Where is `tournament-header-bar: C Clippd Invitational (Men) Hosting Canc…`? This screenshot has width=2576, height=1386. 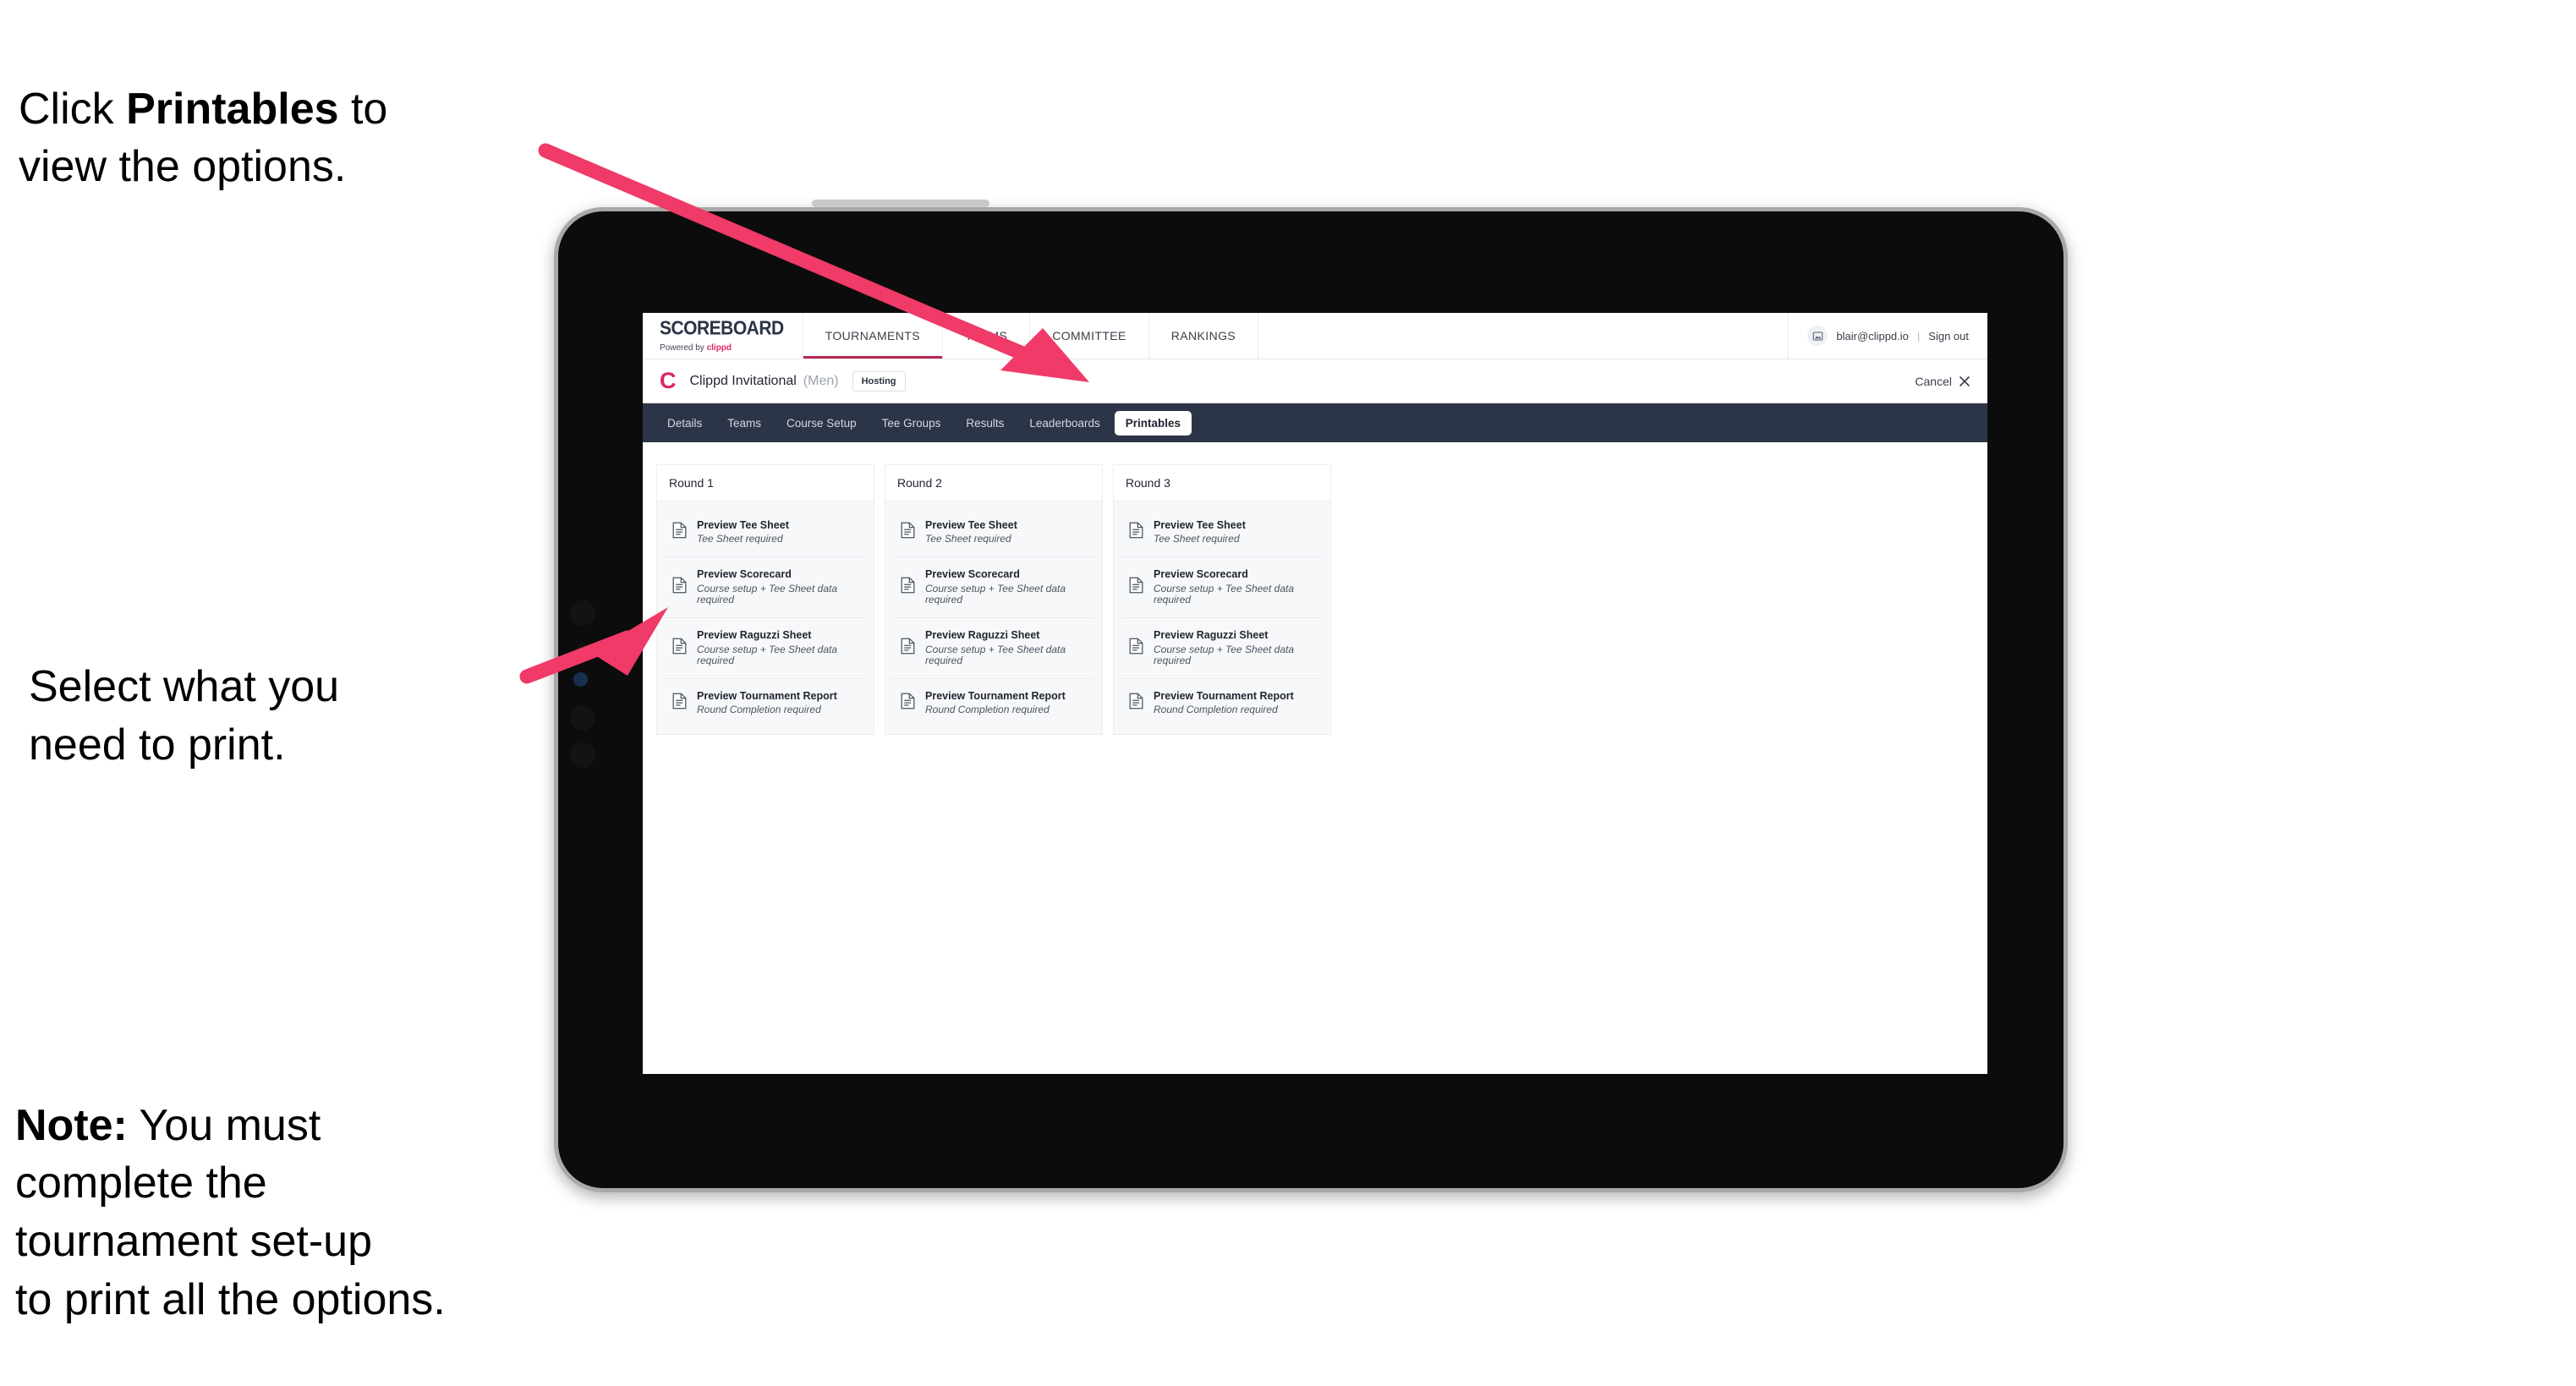
tournament-header-bar: C Clippd Invitational (Men) Hosting Canc… is located at coordinates (1315, 381).